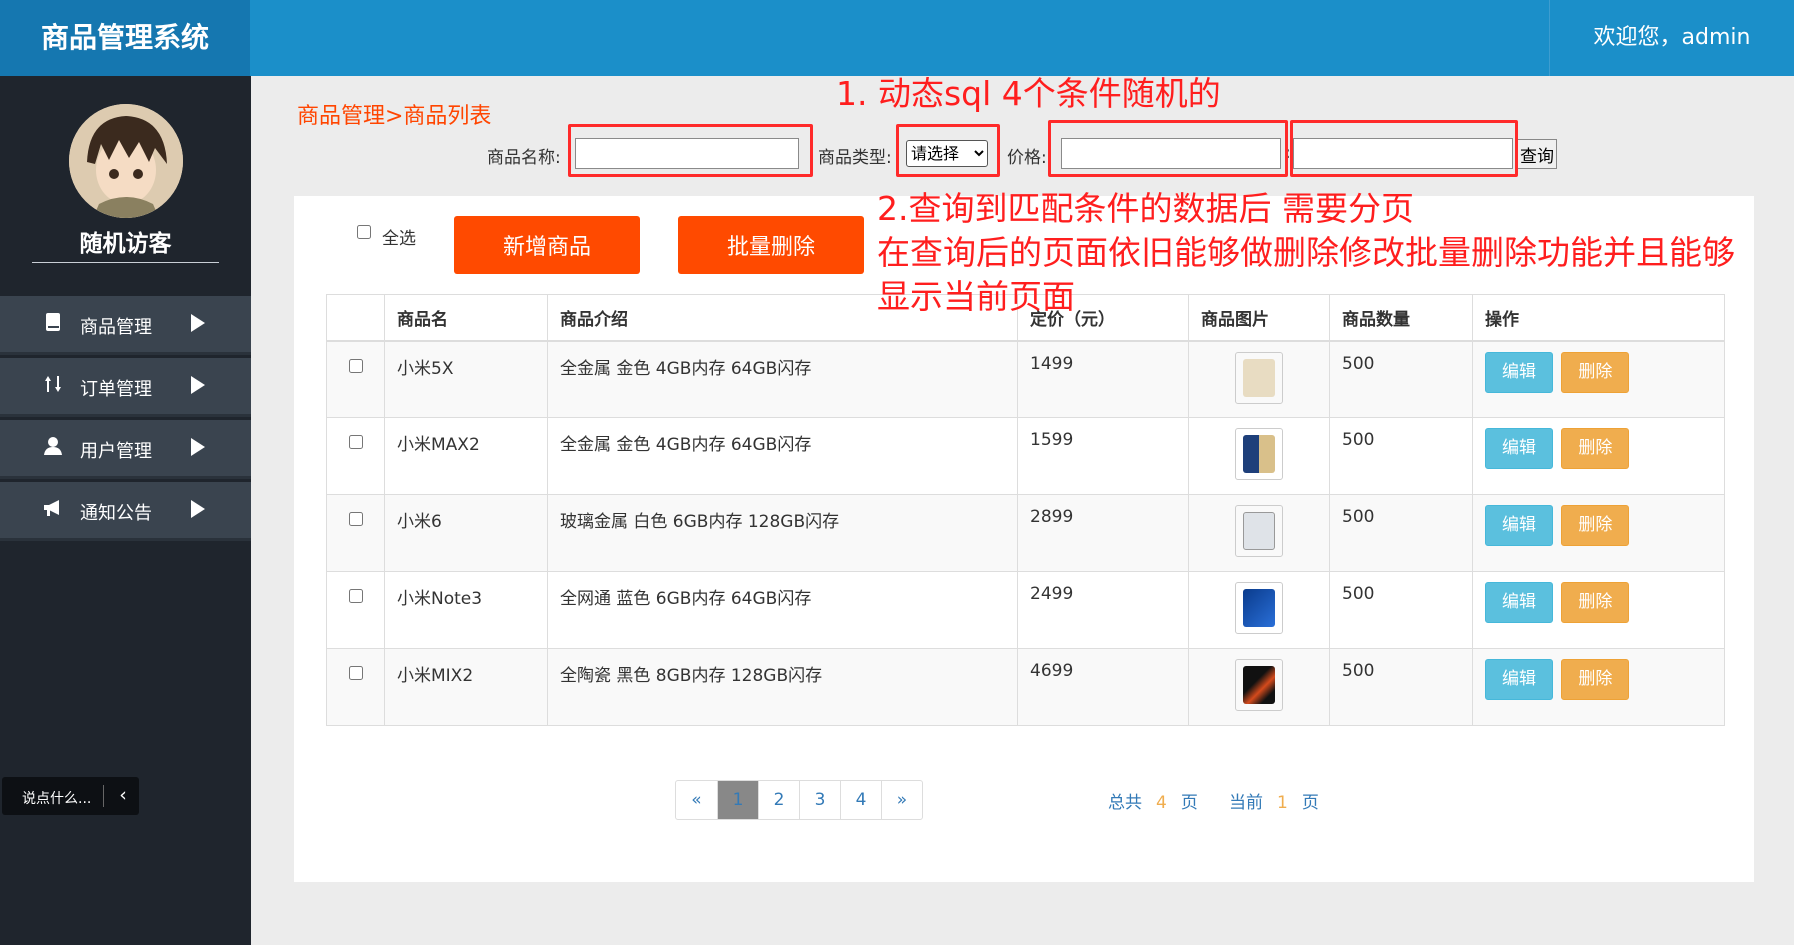  Describe the element at coordinates (123, 795) in the screenshot. I see `chevron-left-icon: ‹` at that location.